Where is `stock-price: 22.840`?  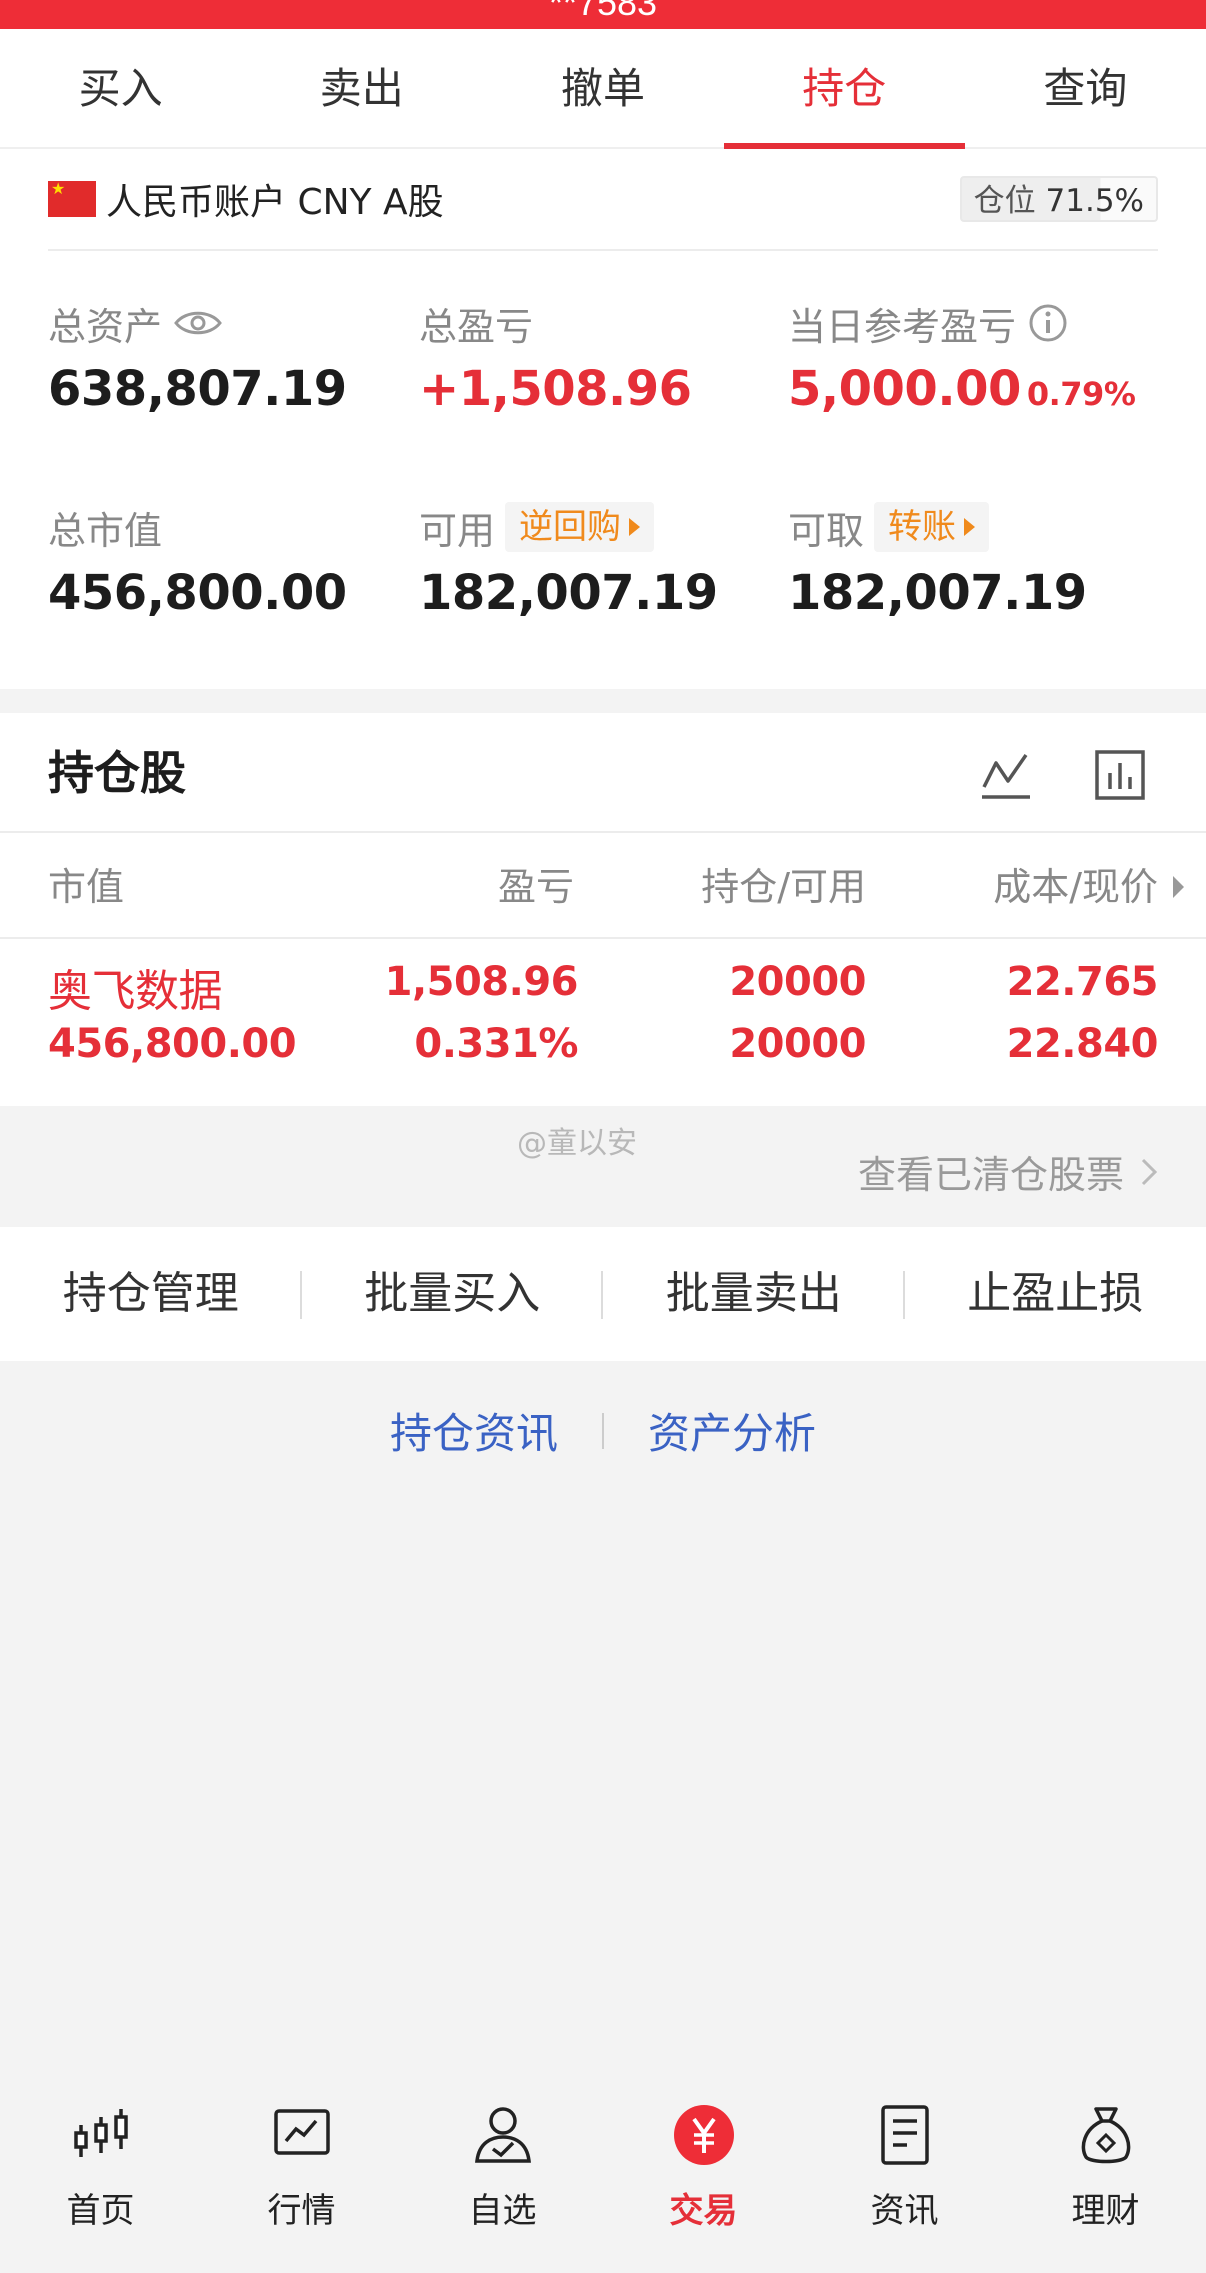
stock-price: 22.840 is located at coordinates (1082, 1044).